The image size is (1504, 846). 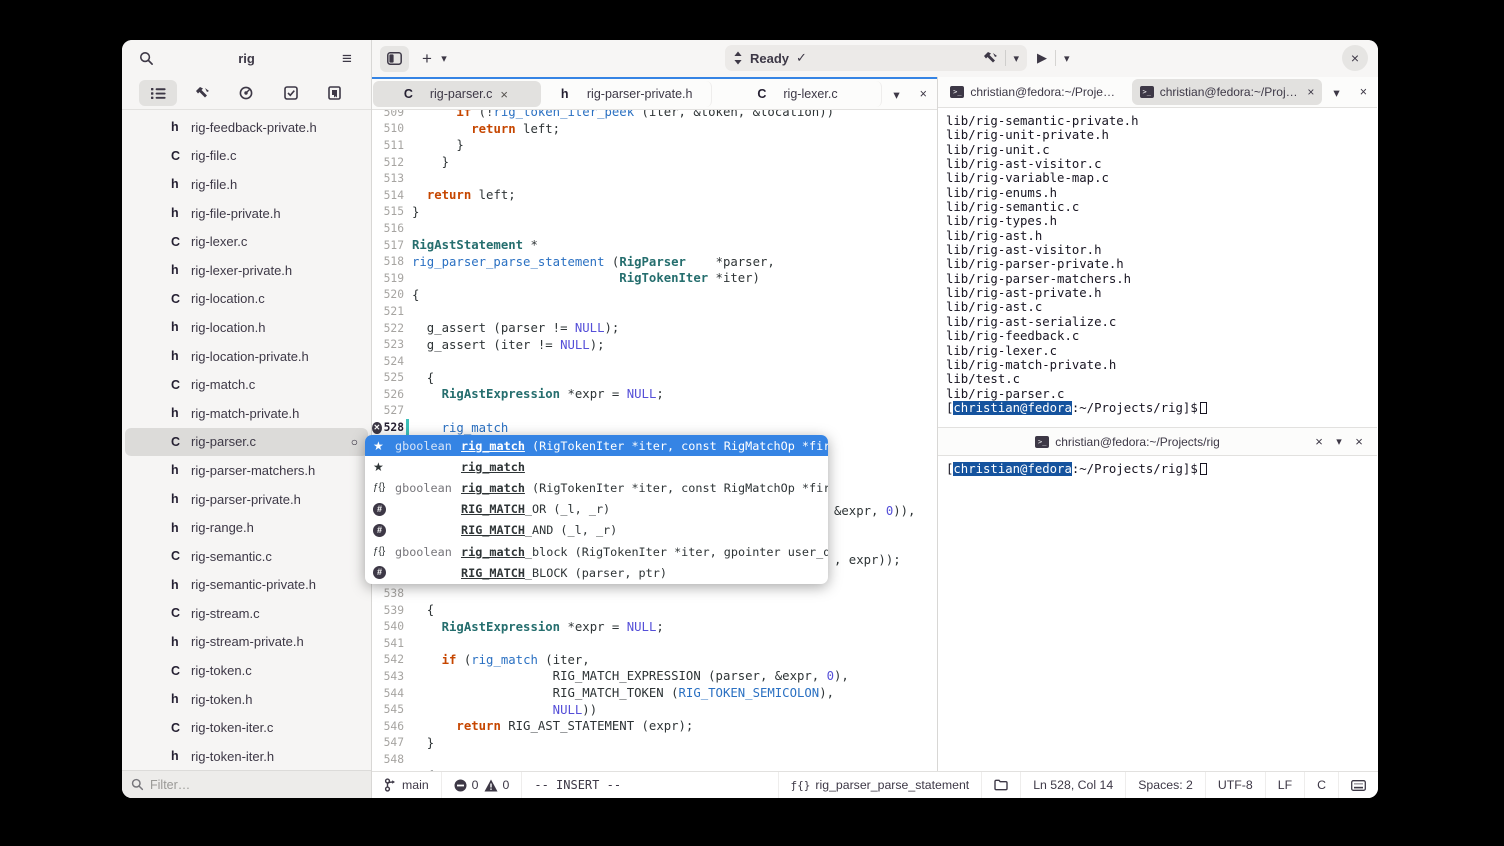 I want to click on encoding-setting: UTF-8, so click(x=1234, y=785).